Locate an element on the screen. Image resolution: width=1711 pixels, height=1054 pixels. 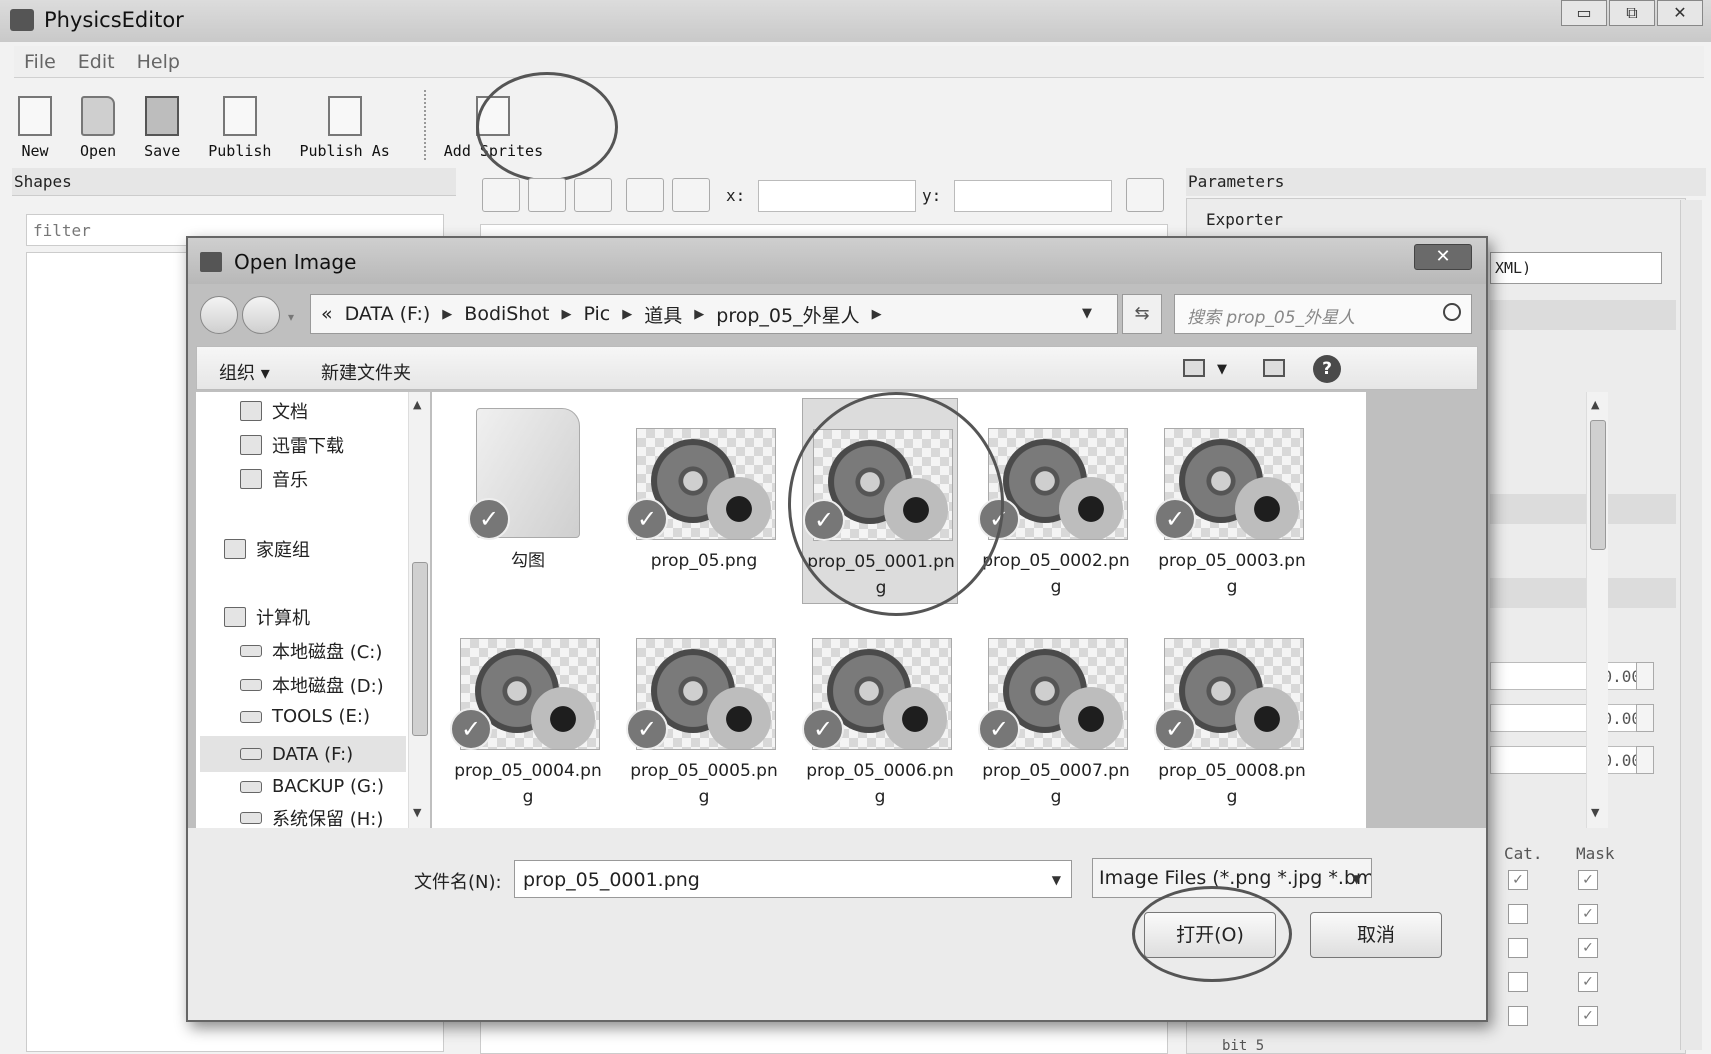
file-type-value: Image Files (*.png *.jpg *.bm is located at coordinates (1235, 878).